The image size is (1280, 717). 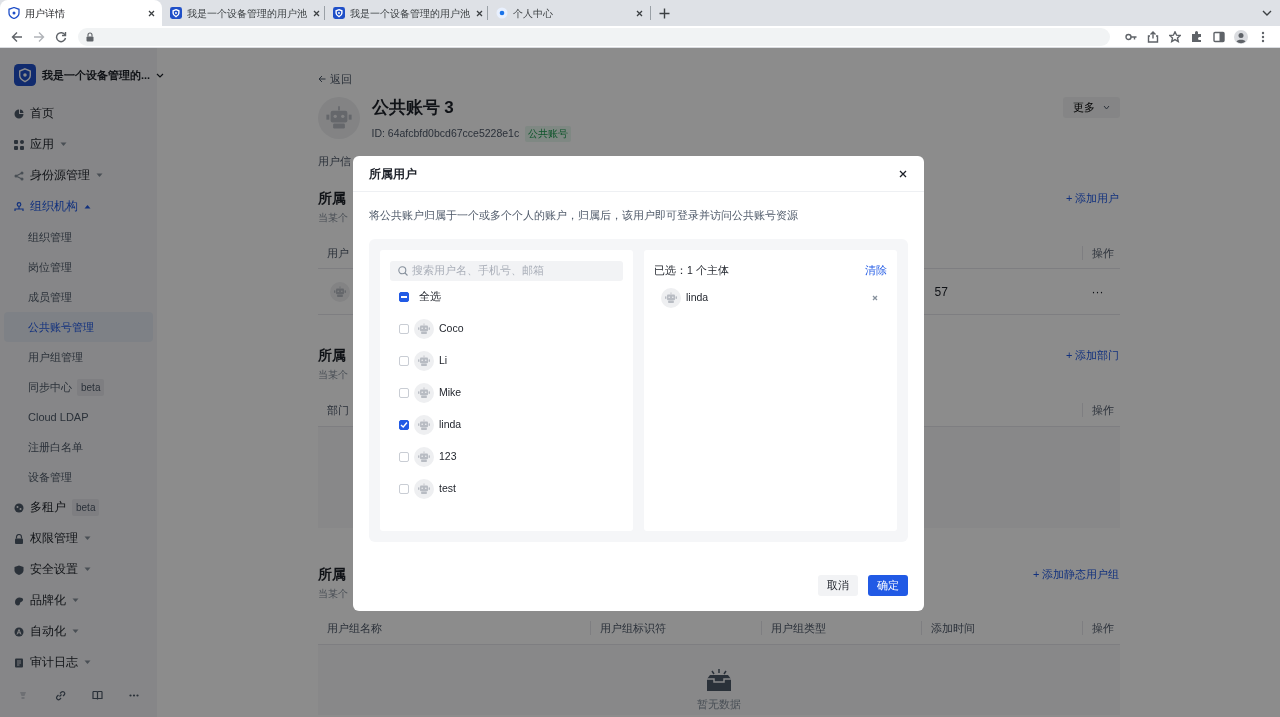 What do you see at coordinates (1093, 355) in the screenshot?
I see `add-link: + 添加部门` at bounding box center [1093, 355].